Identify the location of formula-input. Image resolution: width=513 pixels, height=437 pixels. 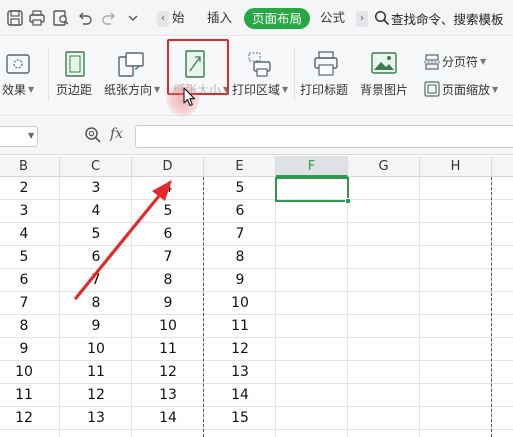
(324, 136).